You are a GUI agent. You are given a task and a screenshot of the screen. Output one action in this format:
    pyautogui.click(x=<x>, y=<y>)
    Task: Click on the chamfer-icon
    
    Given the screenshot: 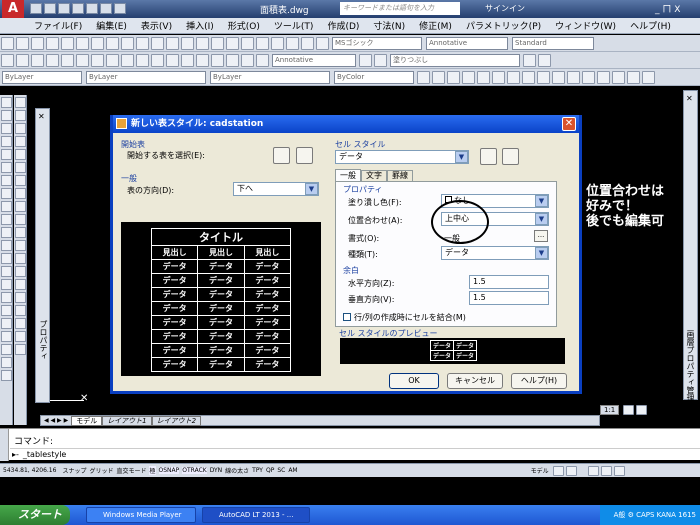 What is the action you would take?
    pyautogui.click(x=618, y=77)
    